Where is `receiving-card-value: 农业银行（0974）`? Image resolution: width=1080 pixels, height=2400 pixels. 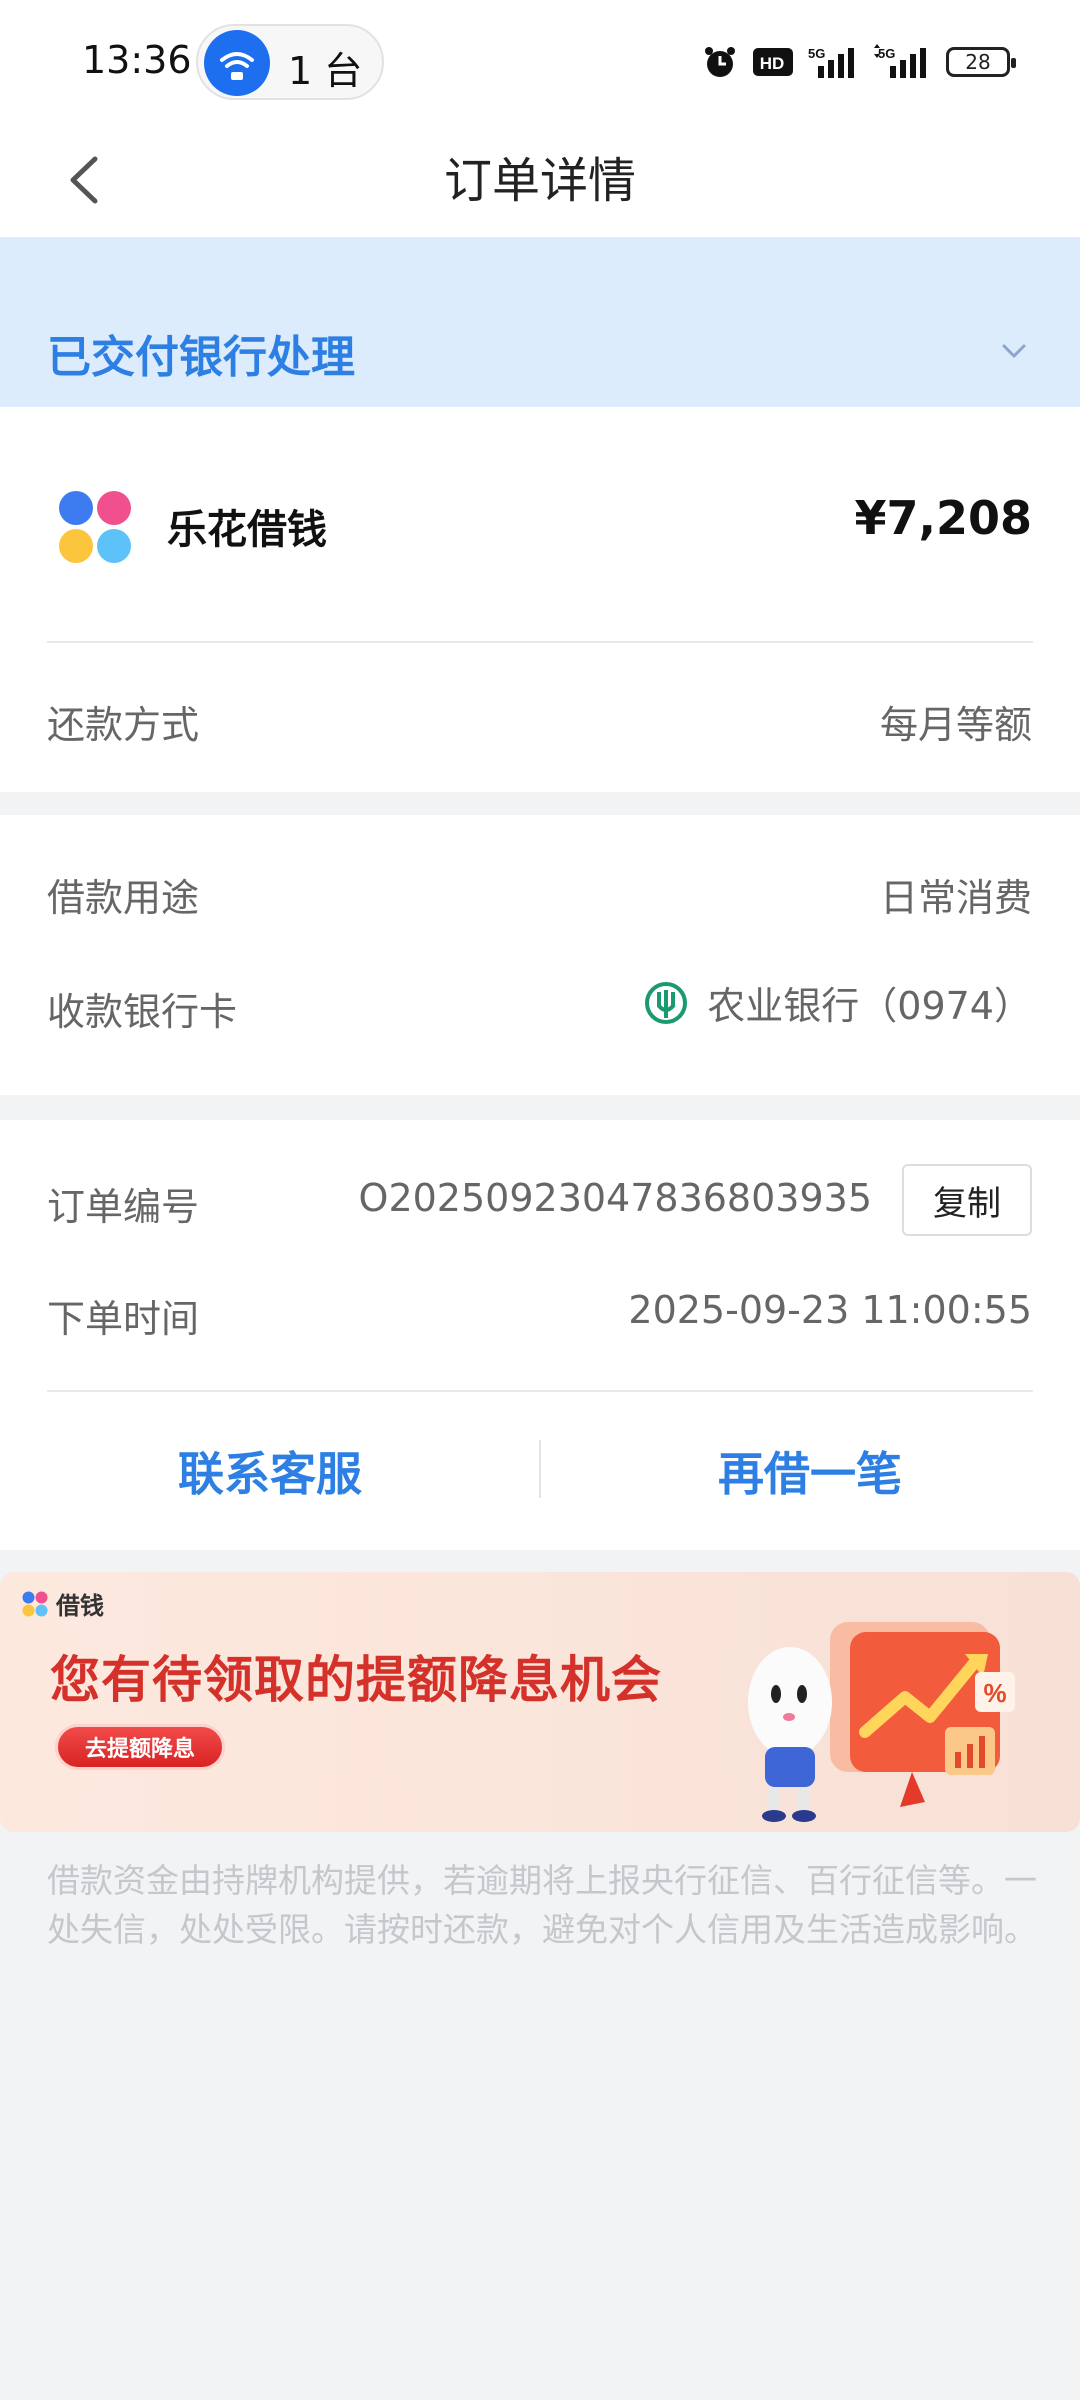
receiving-card-value: 农业银行（0974） is located at coordinates (837, 1002).